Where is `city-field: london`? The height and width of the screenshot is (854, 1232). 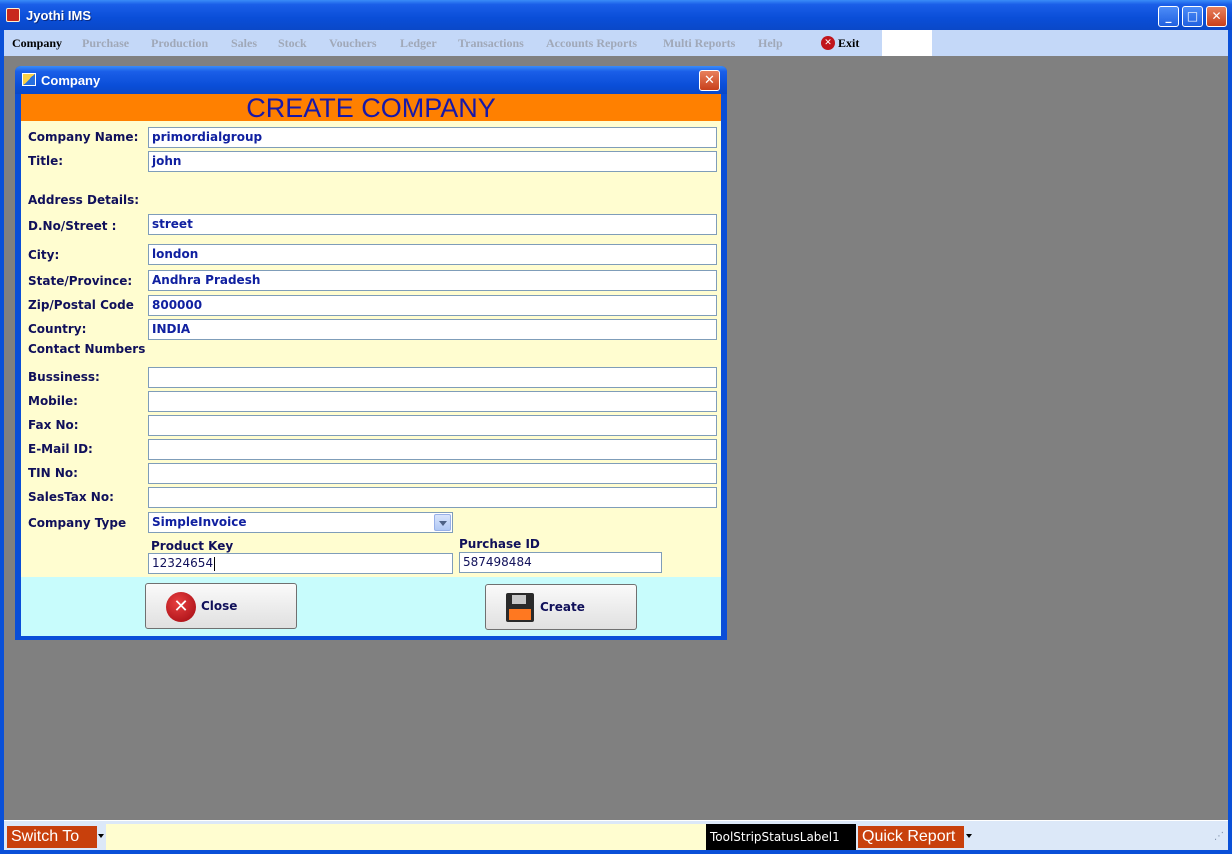 city-field: london is located at coordinates (432, 254).